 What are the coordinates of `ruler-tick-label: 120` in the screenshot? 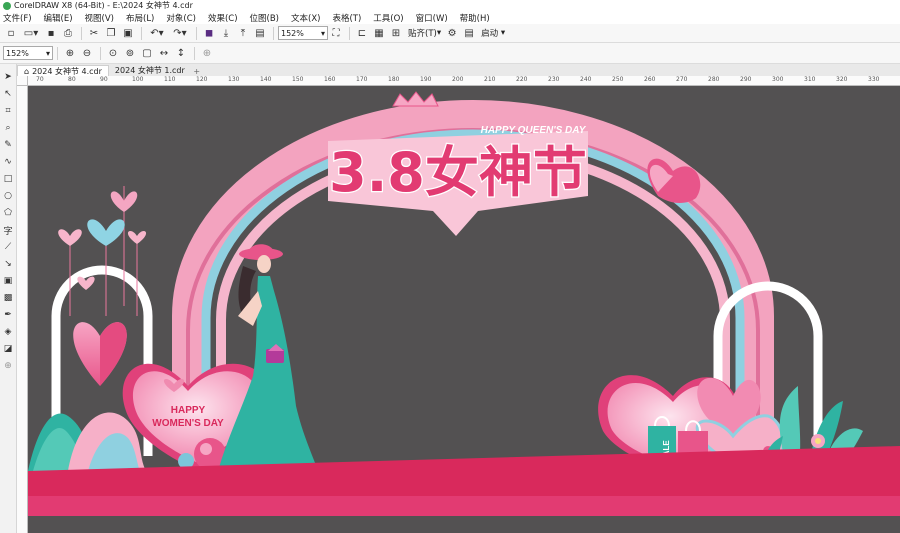 It's located at (202, 79).